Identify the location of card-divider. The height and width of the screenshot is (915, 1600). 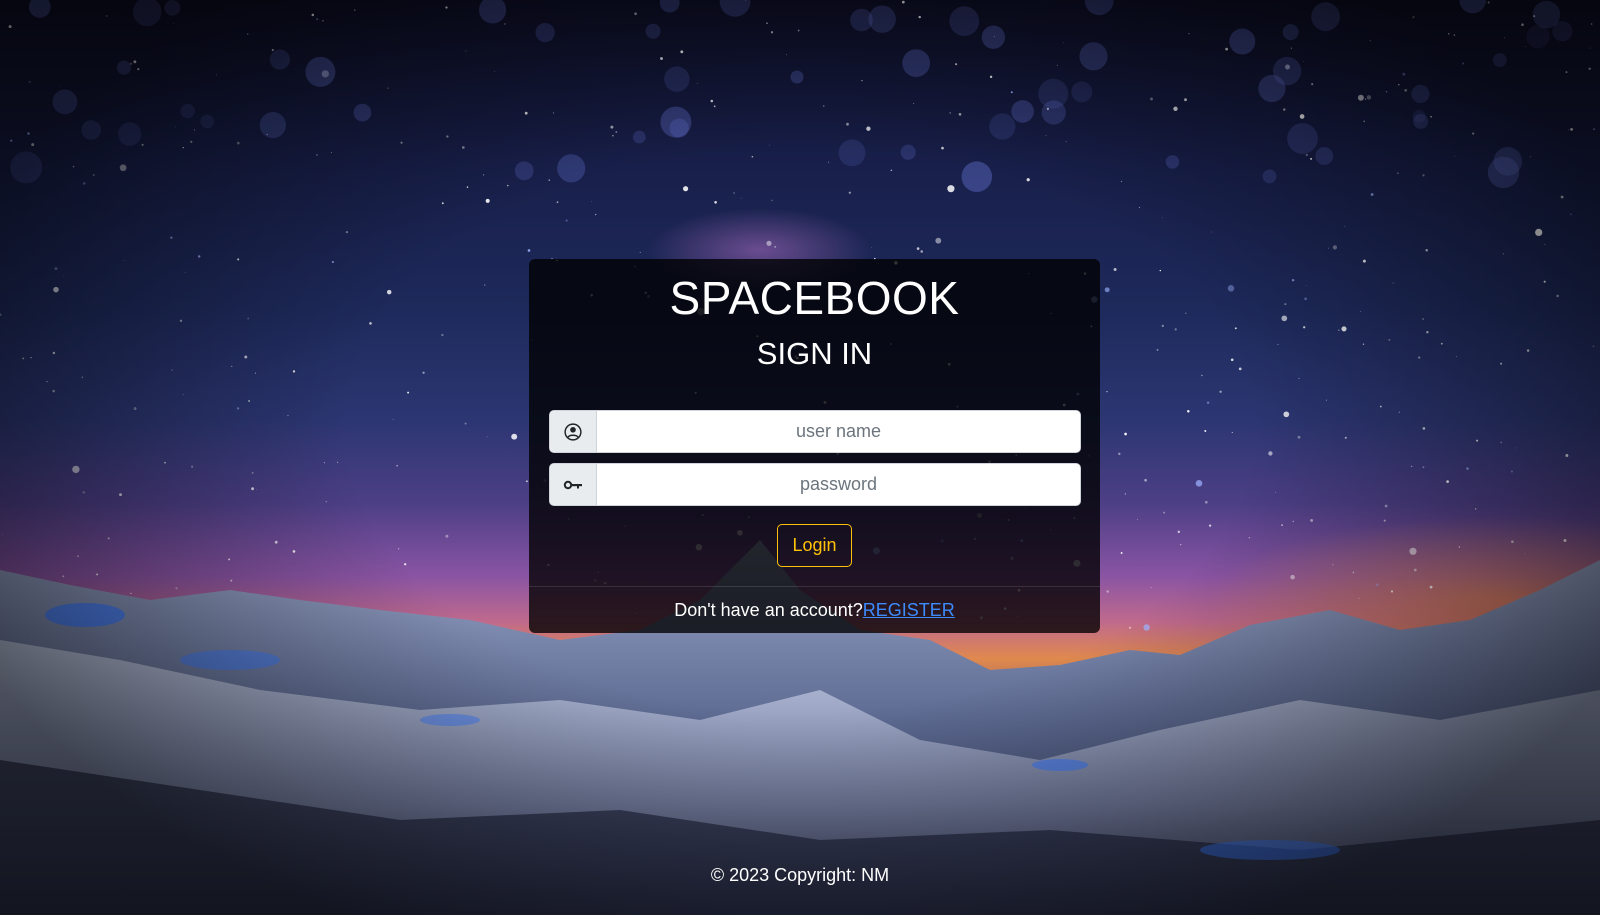
(814, 586).